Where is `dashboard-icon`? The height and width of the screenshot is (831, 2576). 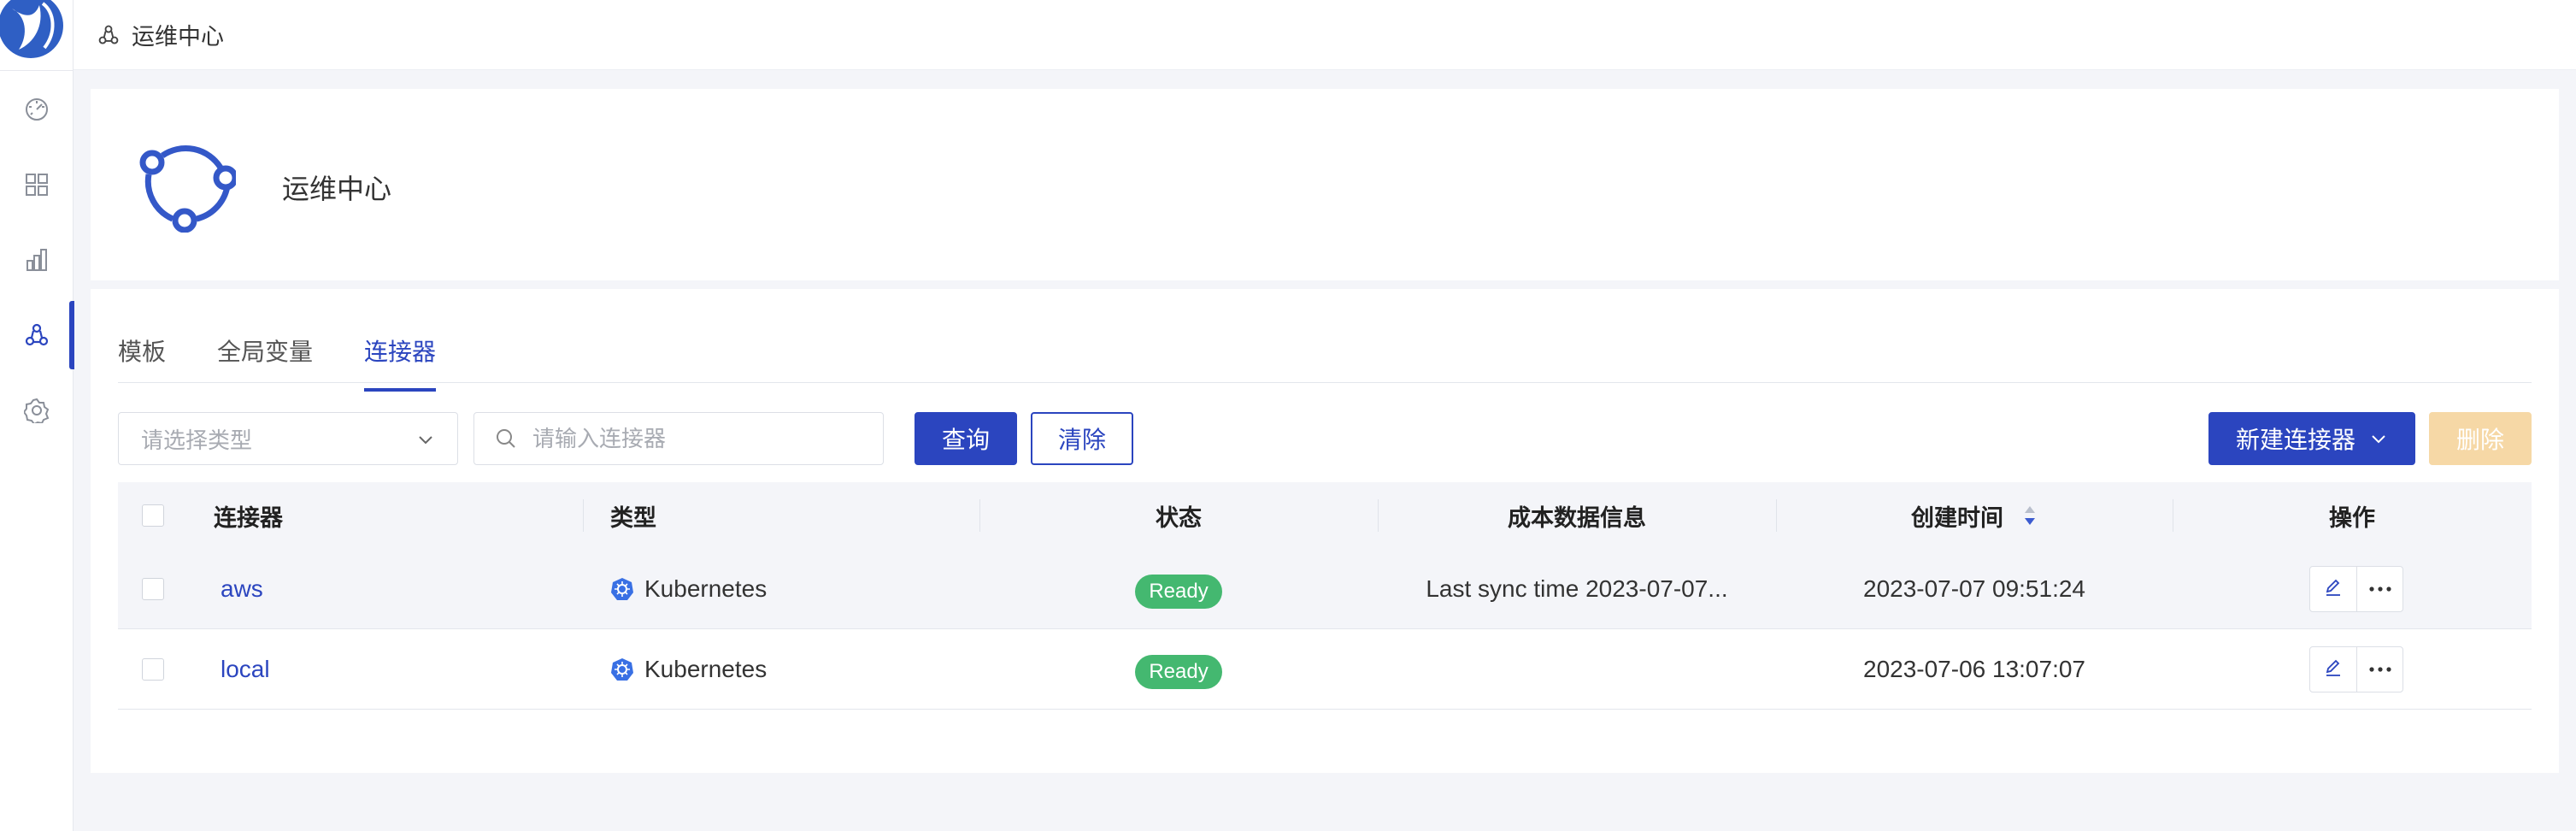
dashboard-icon is located at coordinates (37, 109).